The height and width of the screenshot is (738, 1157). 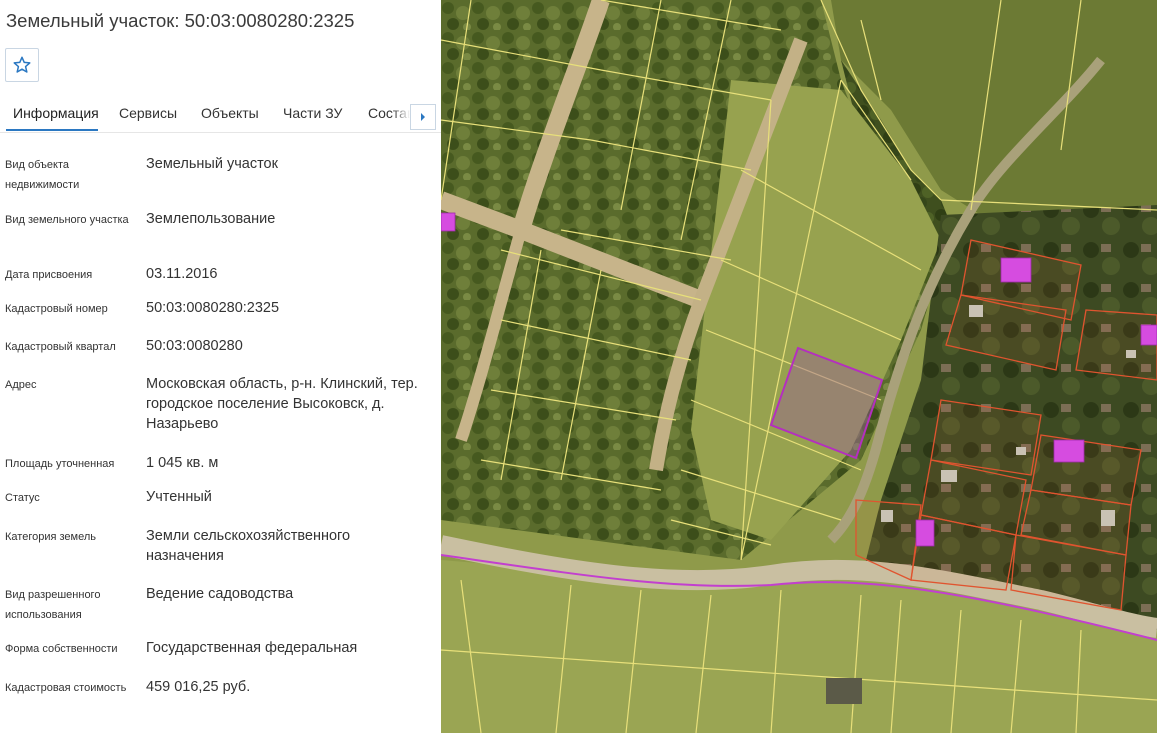 I want to click on tab-objects: Объекты, so click(x=230, y=113).